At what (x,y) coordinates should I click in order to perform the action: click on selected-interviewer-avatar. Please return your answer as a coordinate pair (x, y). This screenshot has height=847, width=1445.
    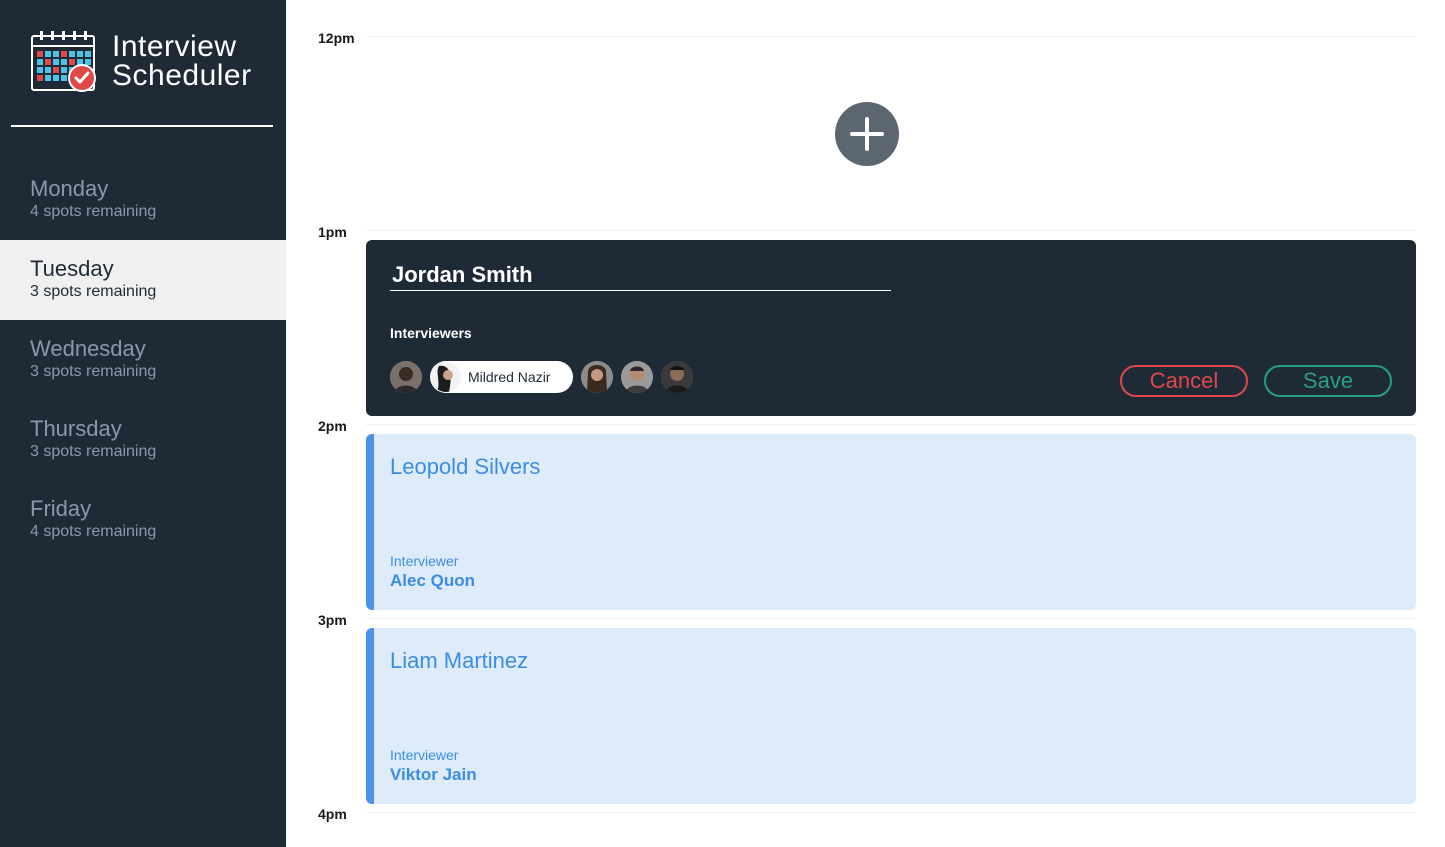
    Looking at the image, I should click on (446, 377).